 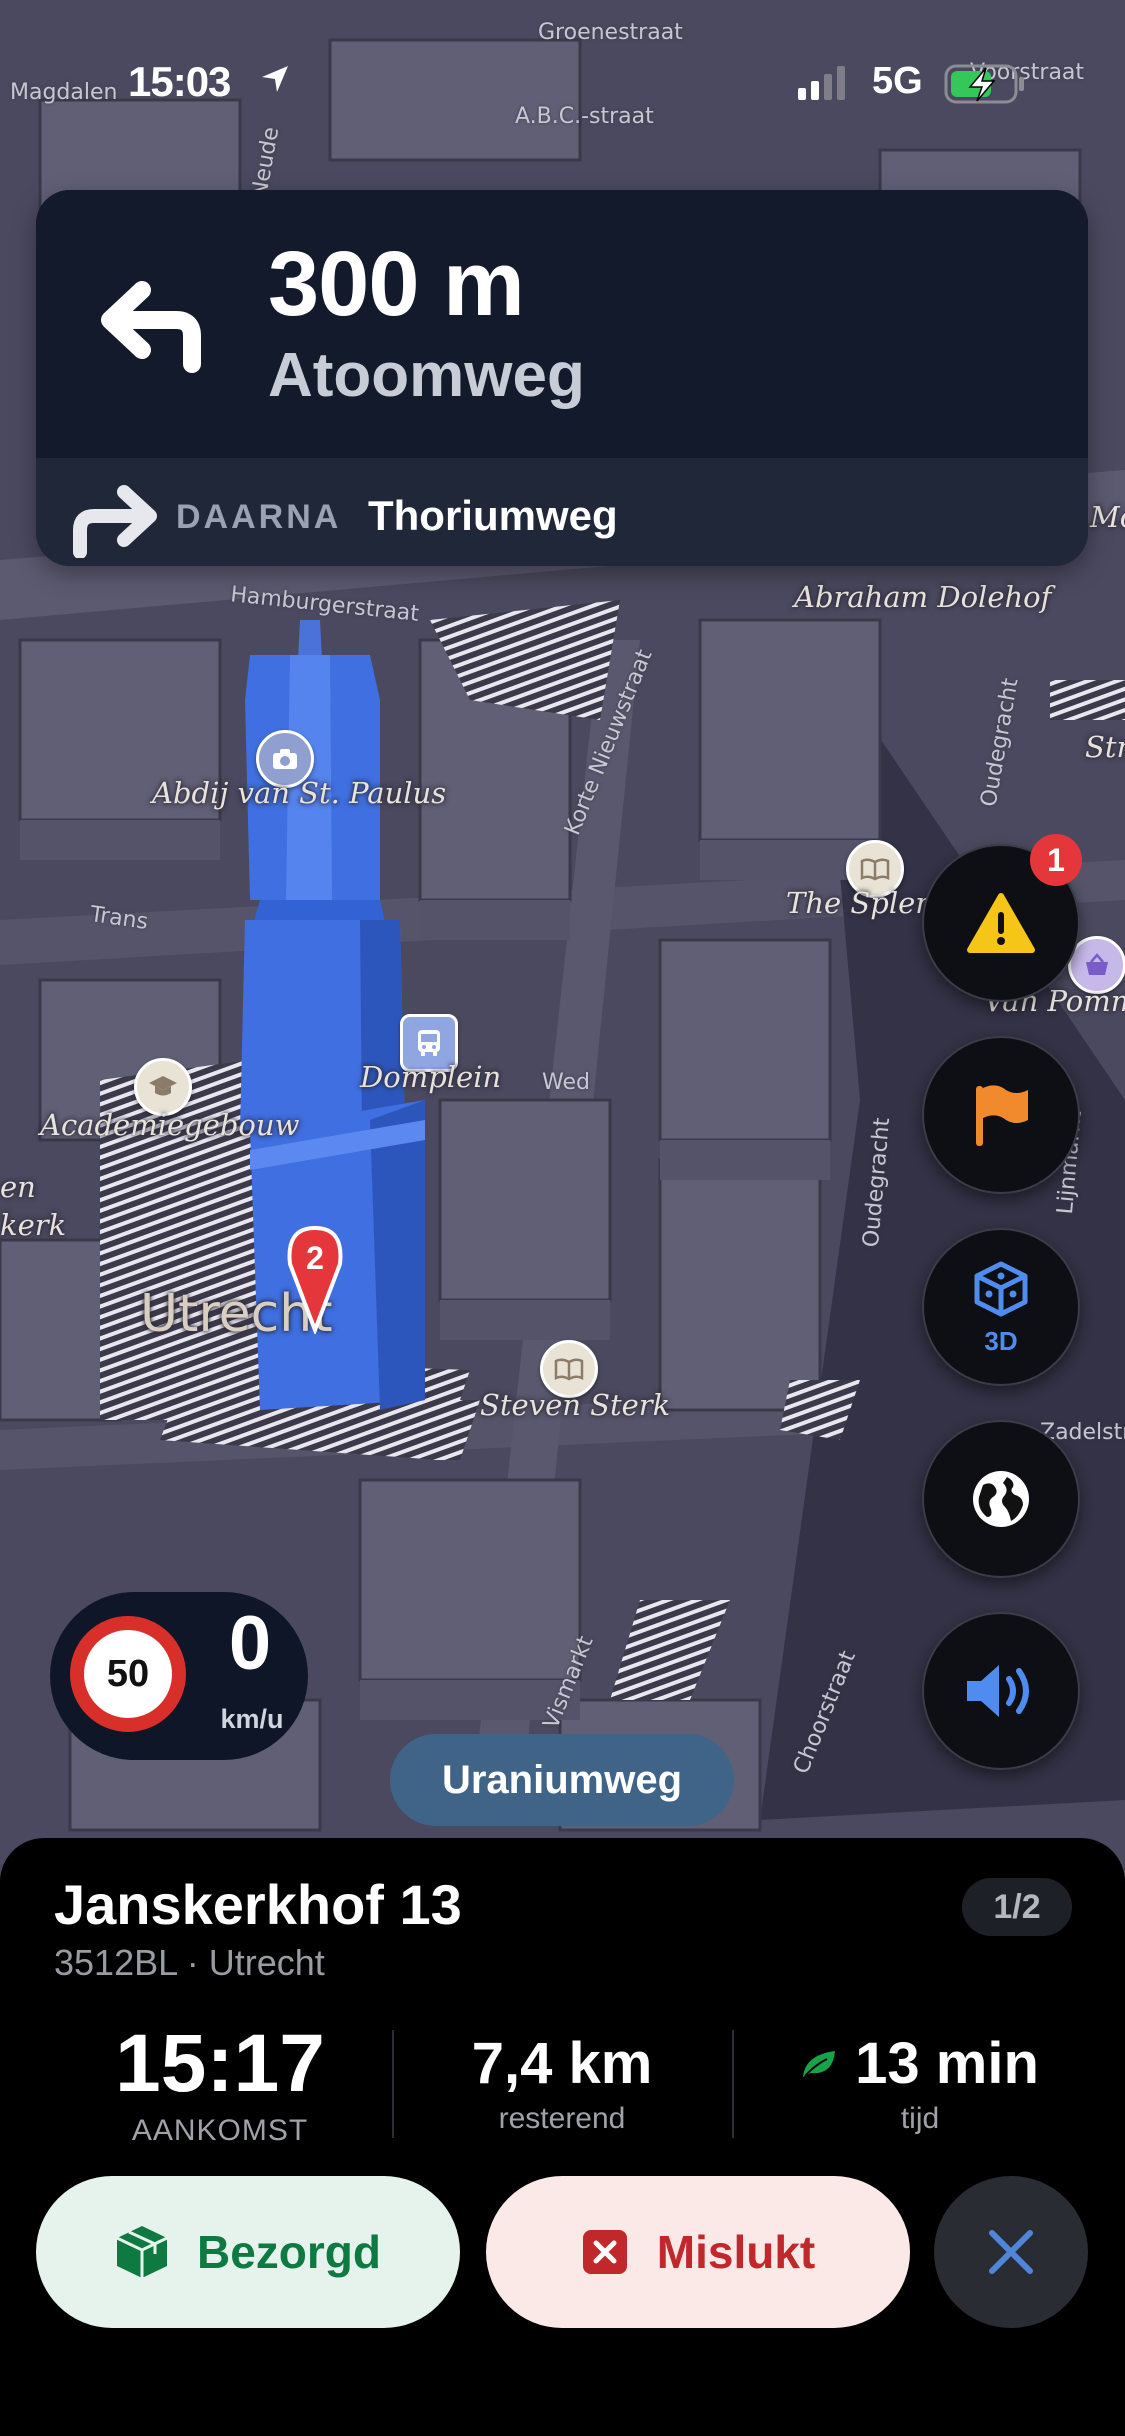 What do you see at coordinates (947, 2063) in the screenshot?
I see `duration-value: 13 min` at bounding box center [947, 2063].